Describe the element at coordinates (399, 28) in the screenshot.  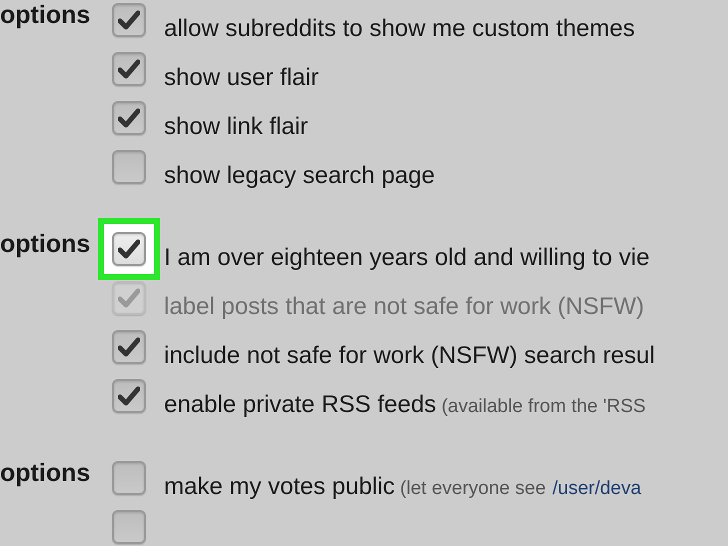
I see `option-label: allow subreddits to show me custom themes` at that location.